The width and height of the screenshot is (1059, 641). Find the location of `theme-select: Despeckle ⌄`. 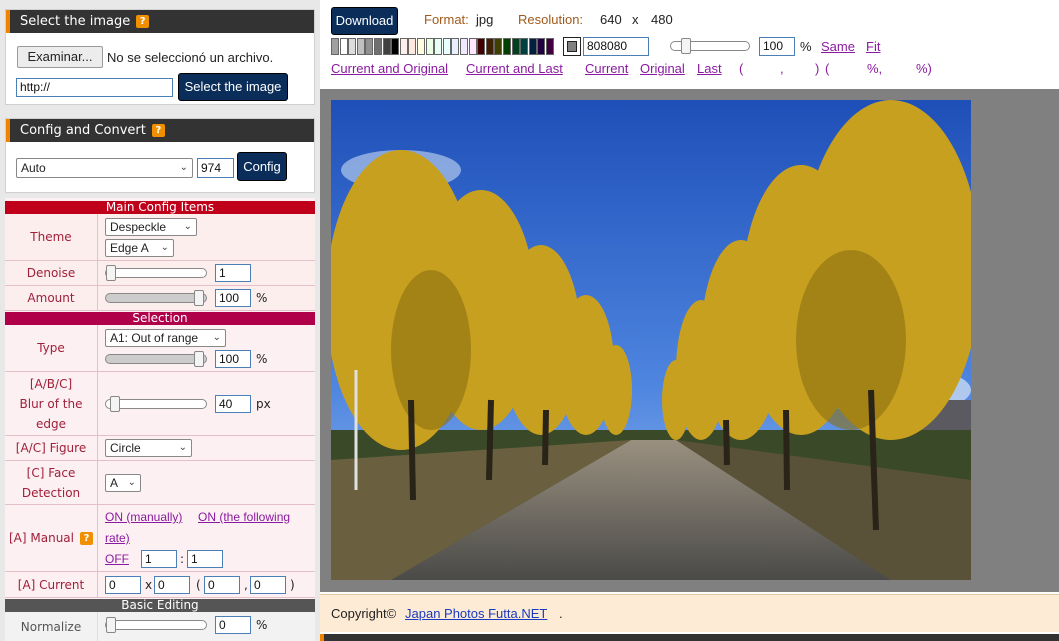

theme-select: Despeckle ⌄ is located at coordinates (151, 227).